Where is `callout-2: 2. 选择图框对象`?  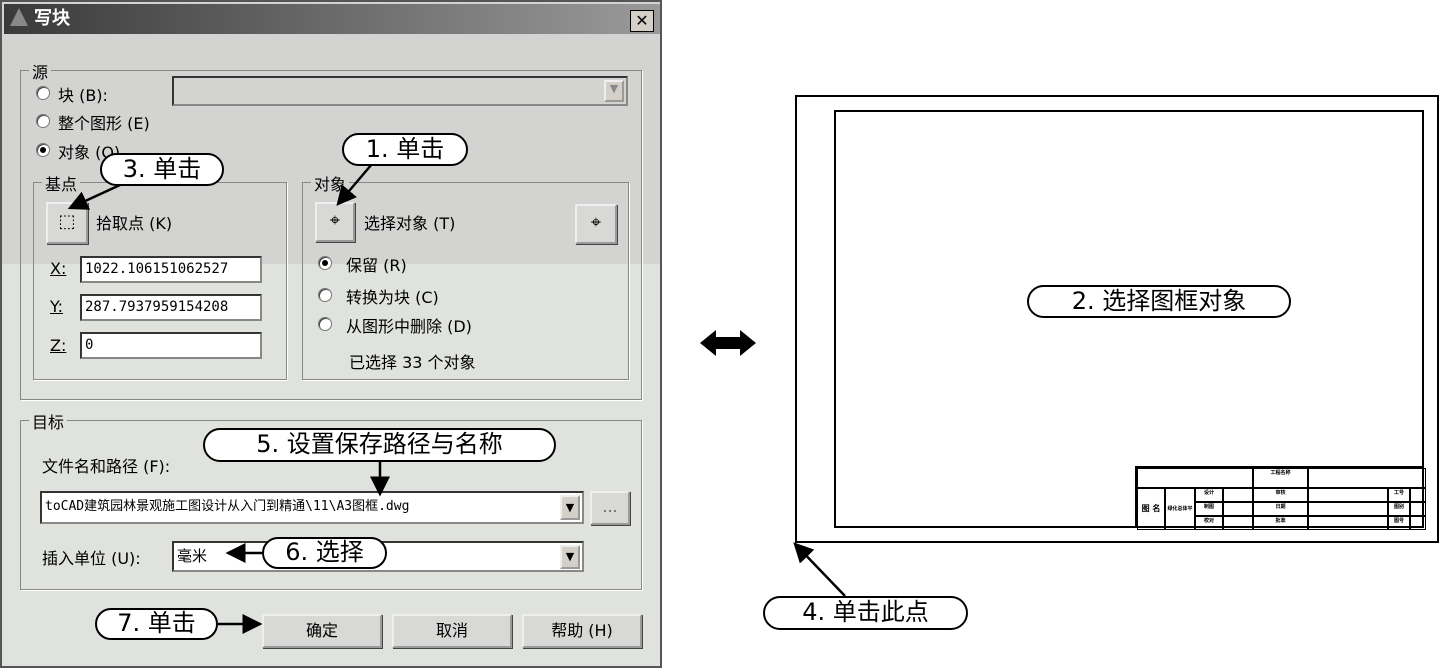
callout-2: 2. 选择图框对象 is located at coordinates (1159, 301).